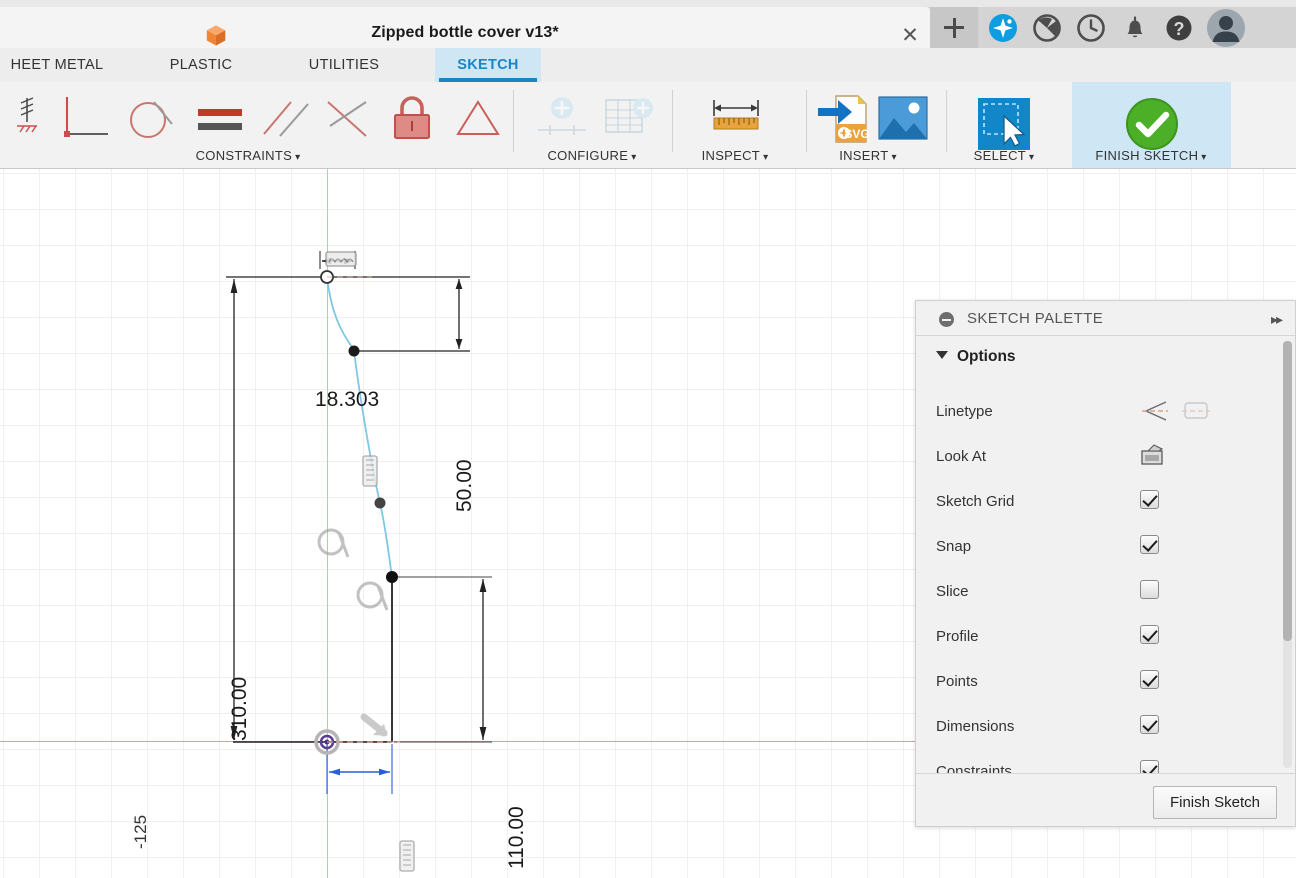 The height and width of the screenshot is (878, 1296). Describe the element at coordinates (588, 155) in the screenshot. I see `panel-label-configure-text: CONFIGURE` at that location.